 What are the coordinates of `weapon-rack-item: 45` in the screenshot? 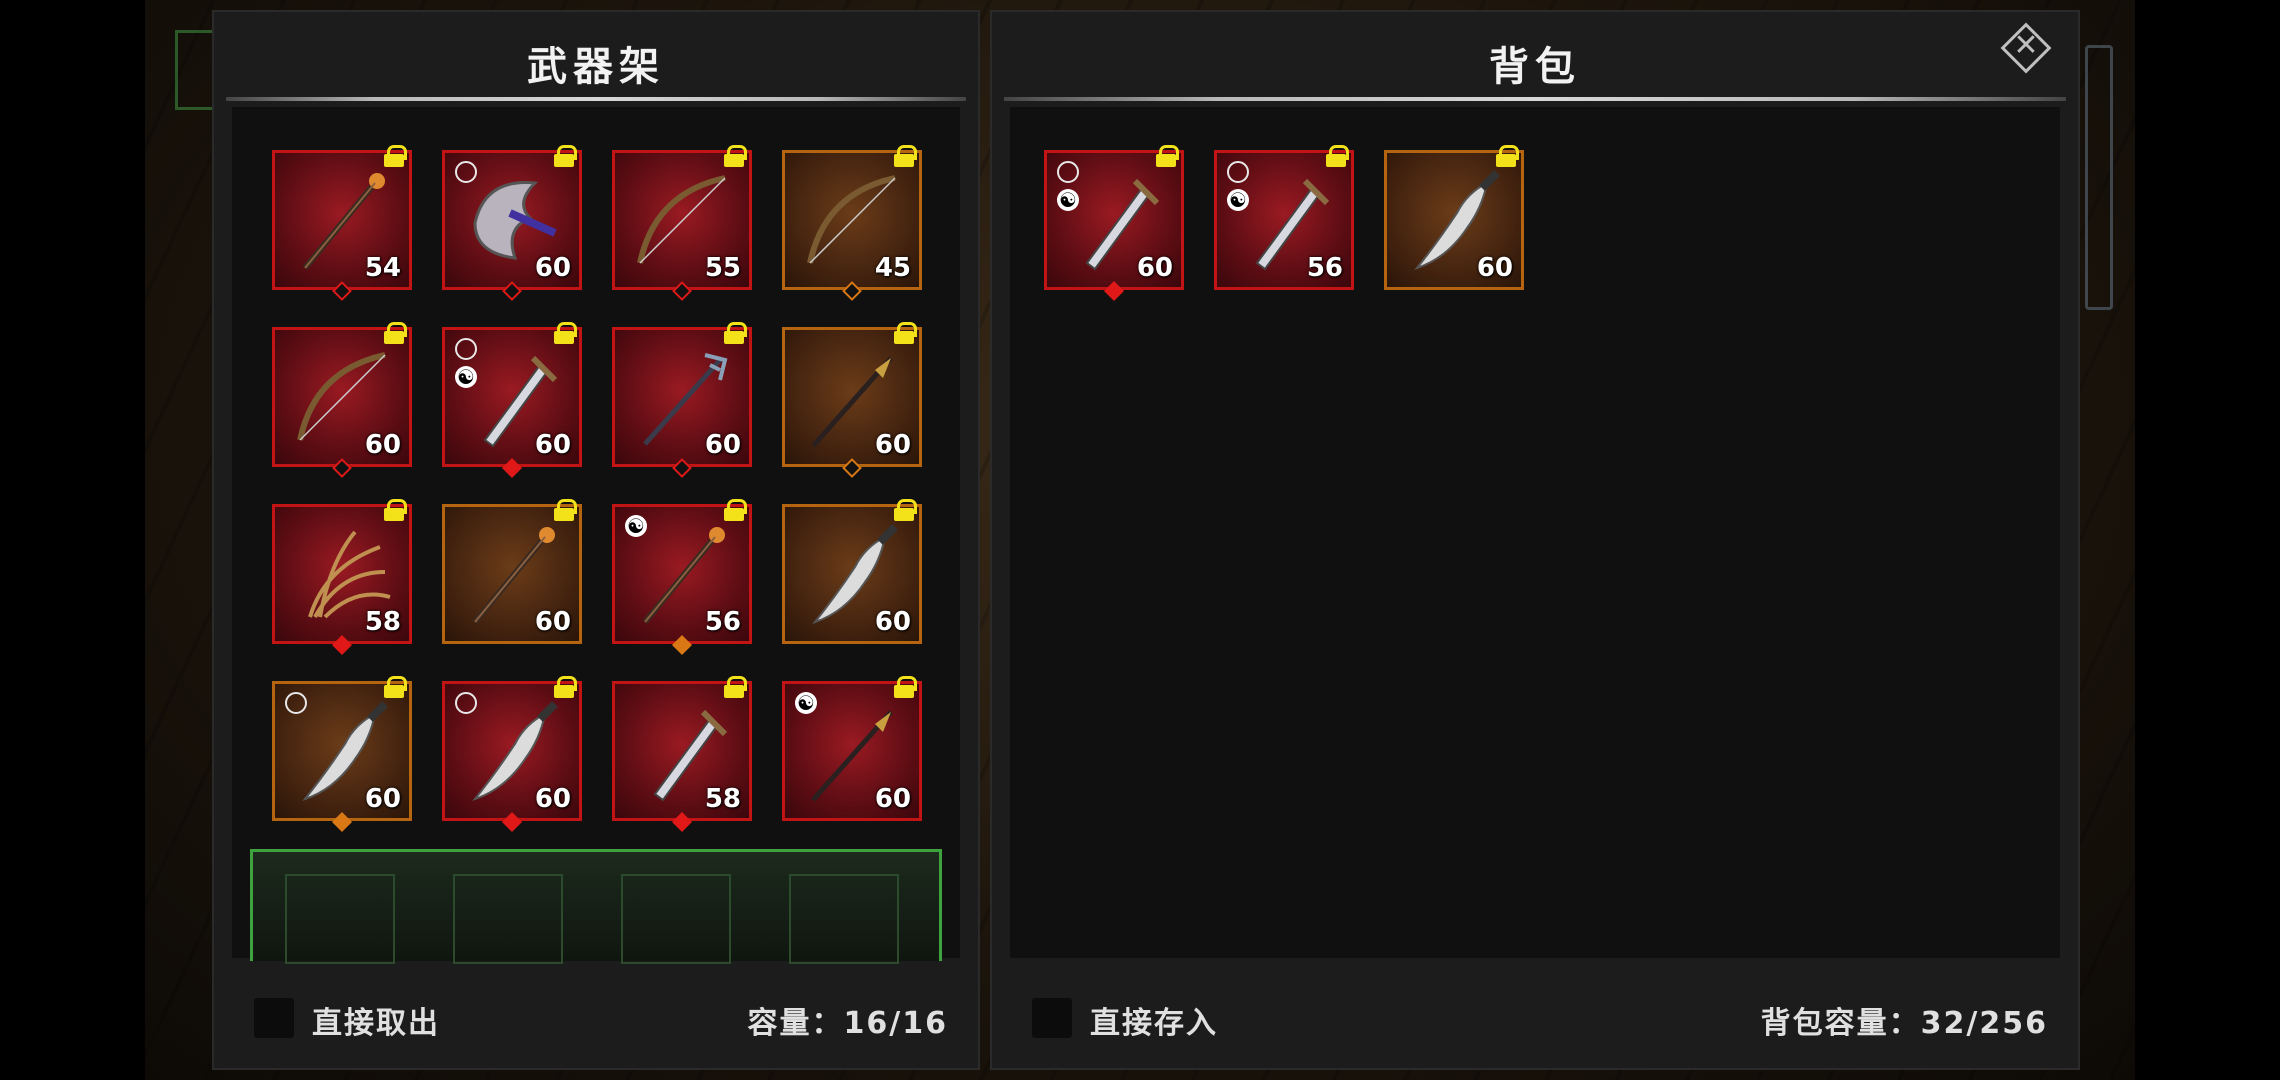 It's located at (852, 223).